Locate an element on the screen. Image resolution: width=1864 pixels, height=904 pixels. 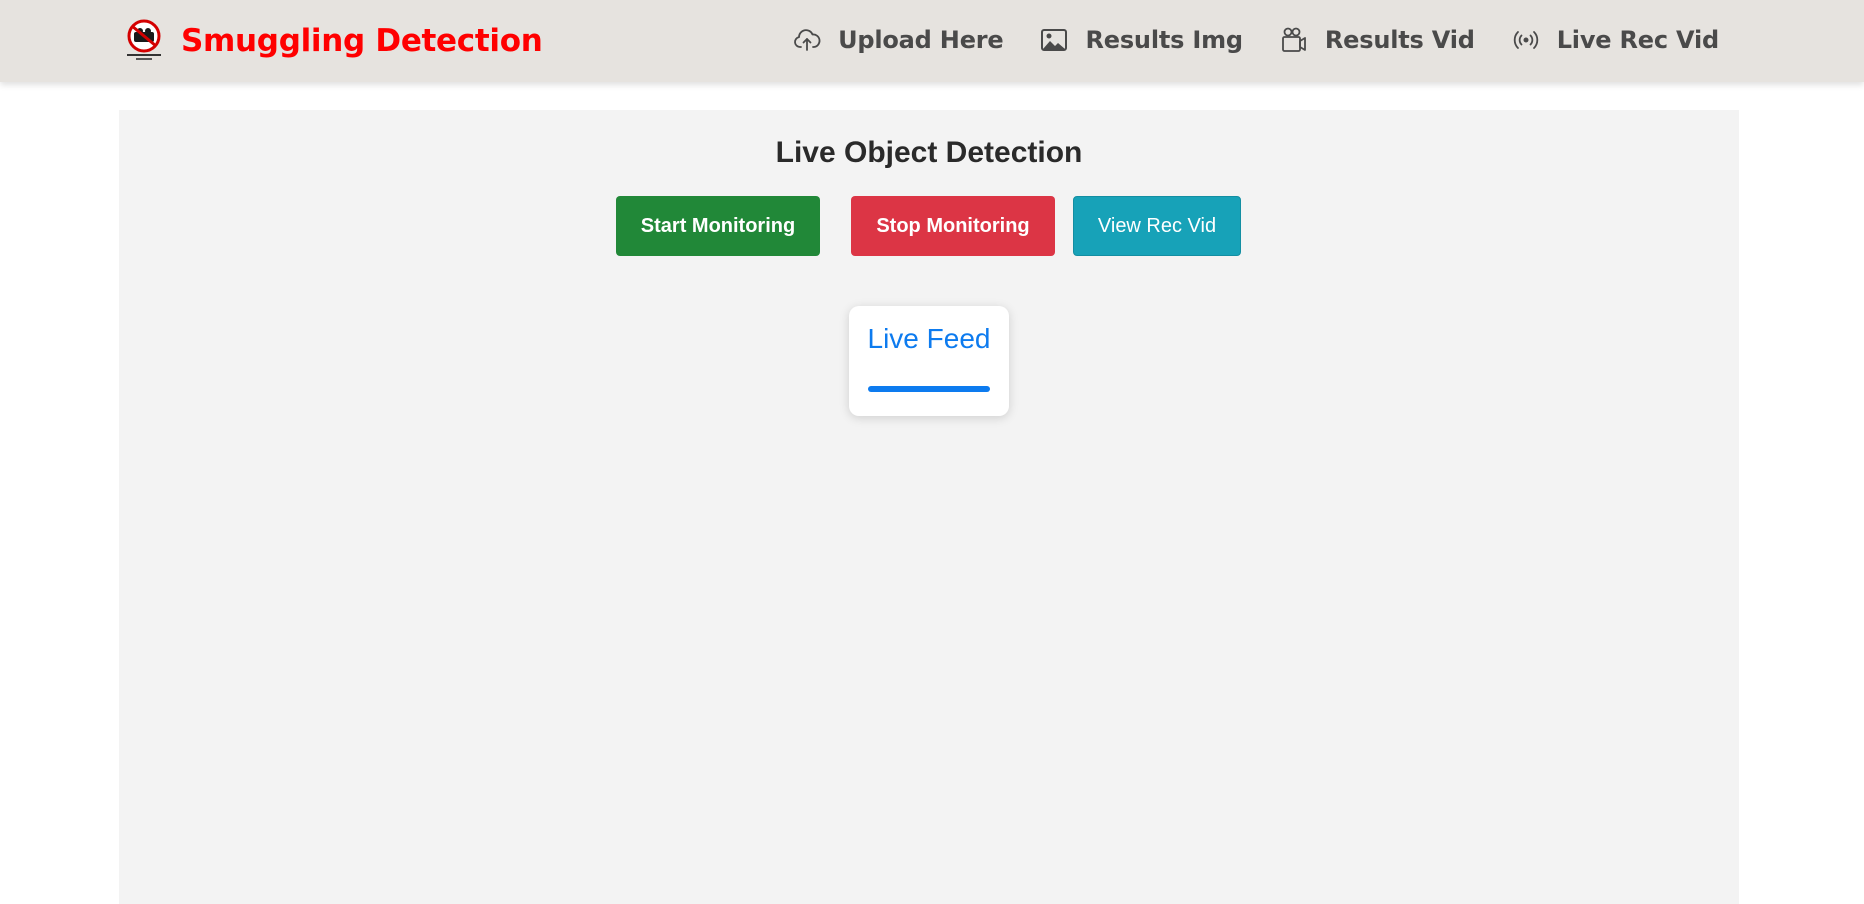
nav-link-results-img: Results Img is located at coordinates (1141, 40).